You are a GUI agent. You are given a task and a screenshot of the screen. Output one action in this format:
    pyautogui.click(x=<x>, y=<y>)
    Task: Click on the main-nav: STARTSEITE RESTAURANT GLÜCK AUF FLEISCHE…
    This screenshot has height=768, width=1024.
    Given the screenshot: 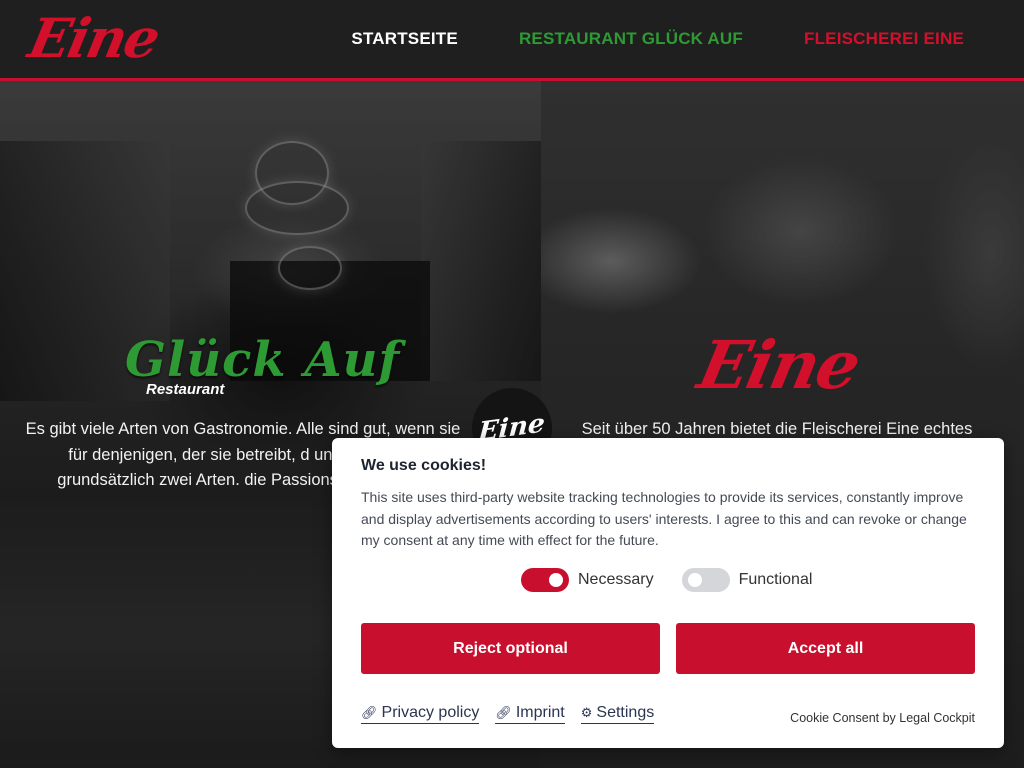 What is the action you would take?
    pyautogui.click(x=657, y=39)
    